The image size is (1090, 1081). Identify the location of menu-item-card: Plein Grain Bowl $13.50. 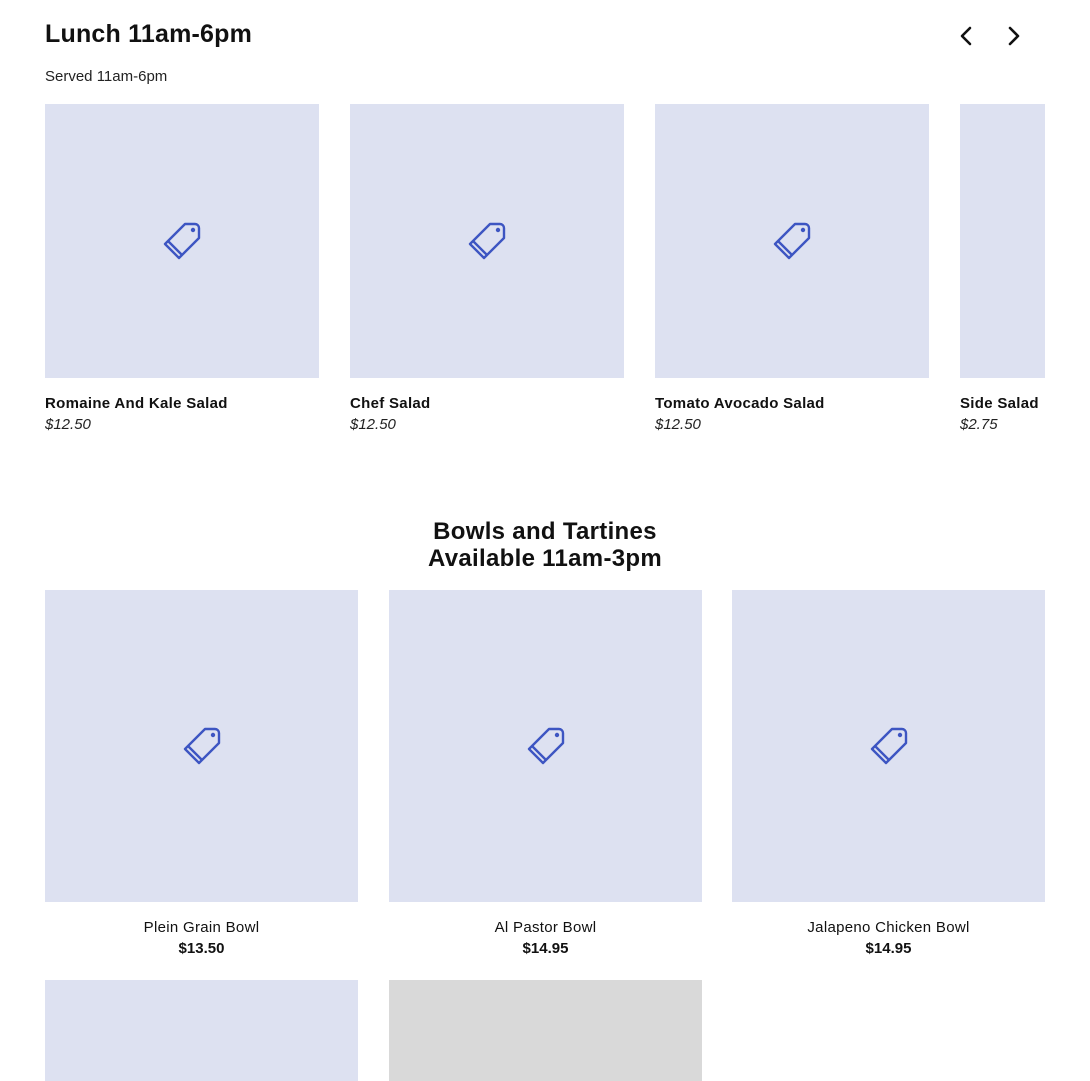
(201, 773).